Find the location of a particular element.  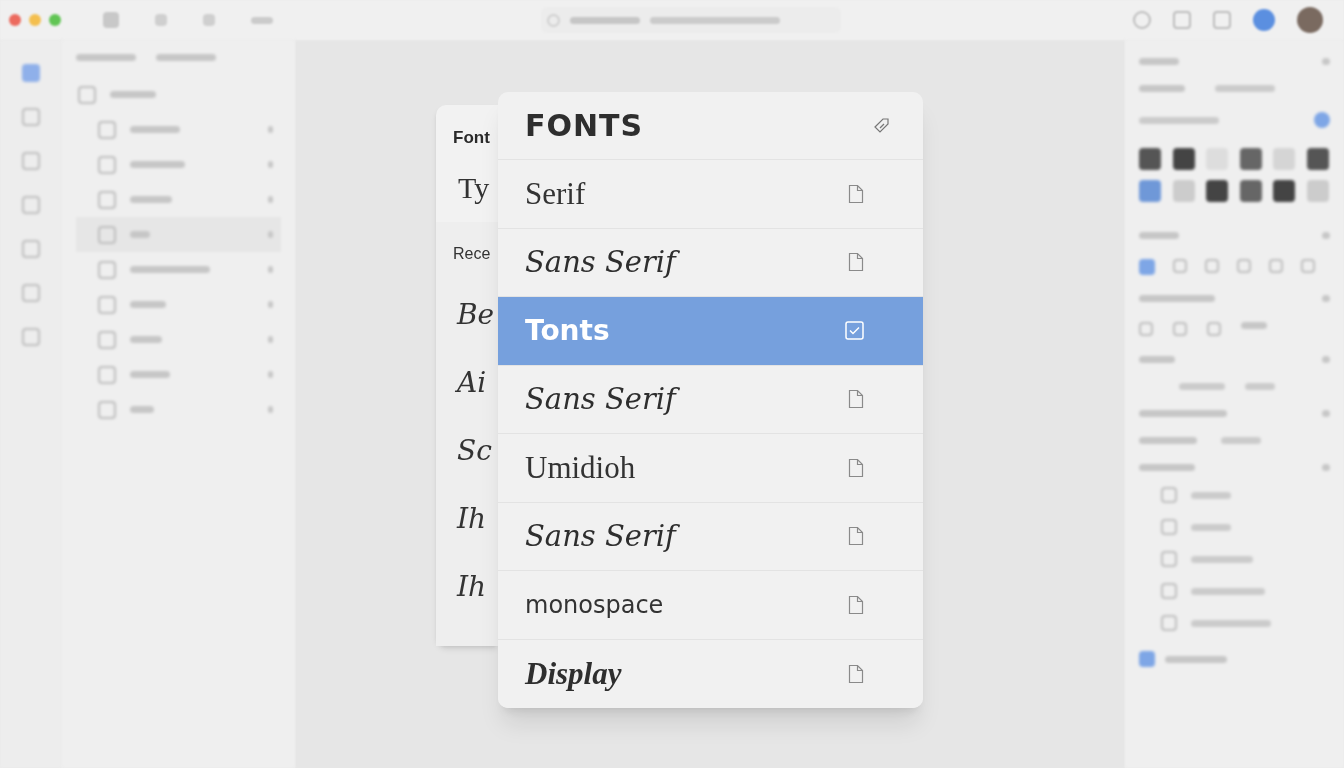

font-option: Display is located at coordinates (710, 673).